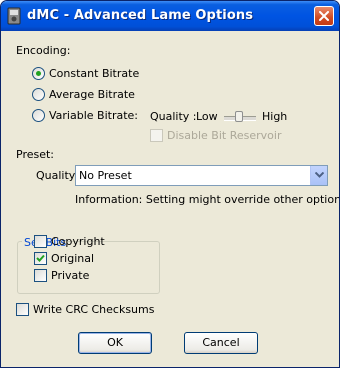 This screenshot has width=340, height=368. Describe the element at coordinates (93, 115) in the screenshot. I see `variable-bitrate-label: Variable Bitrate:` at that location.